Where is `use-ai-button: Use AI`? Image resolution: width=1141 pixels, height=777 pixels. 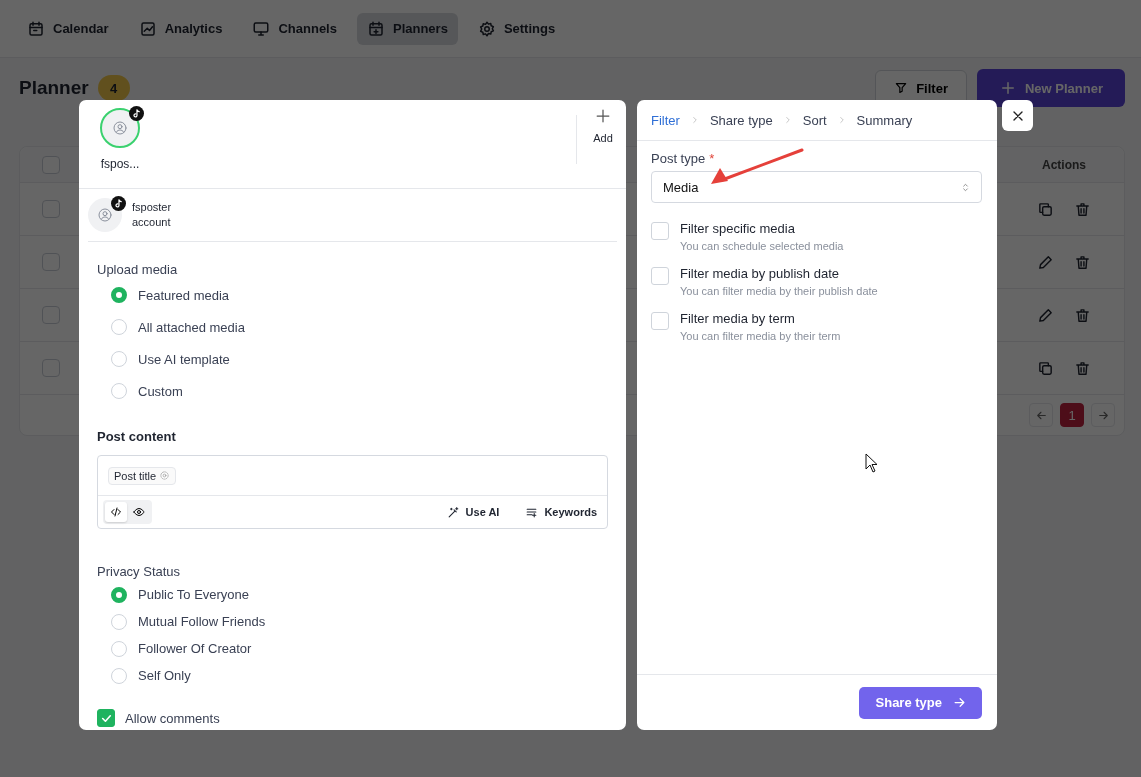
use-ai-button: Use AI is located at coordinates (473, 512).